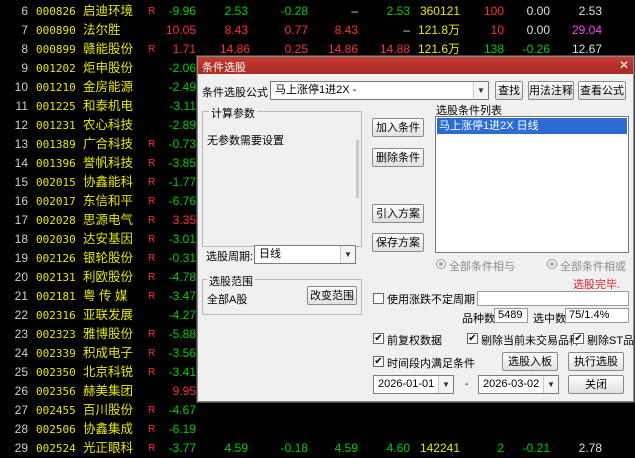  I want to click on change-percent: -2.06, so click(182, 68).